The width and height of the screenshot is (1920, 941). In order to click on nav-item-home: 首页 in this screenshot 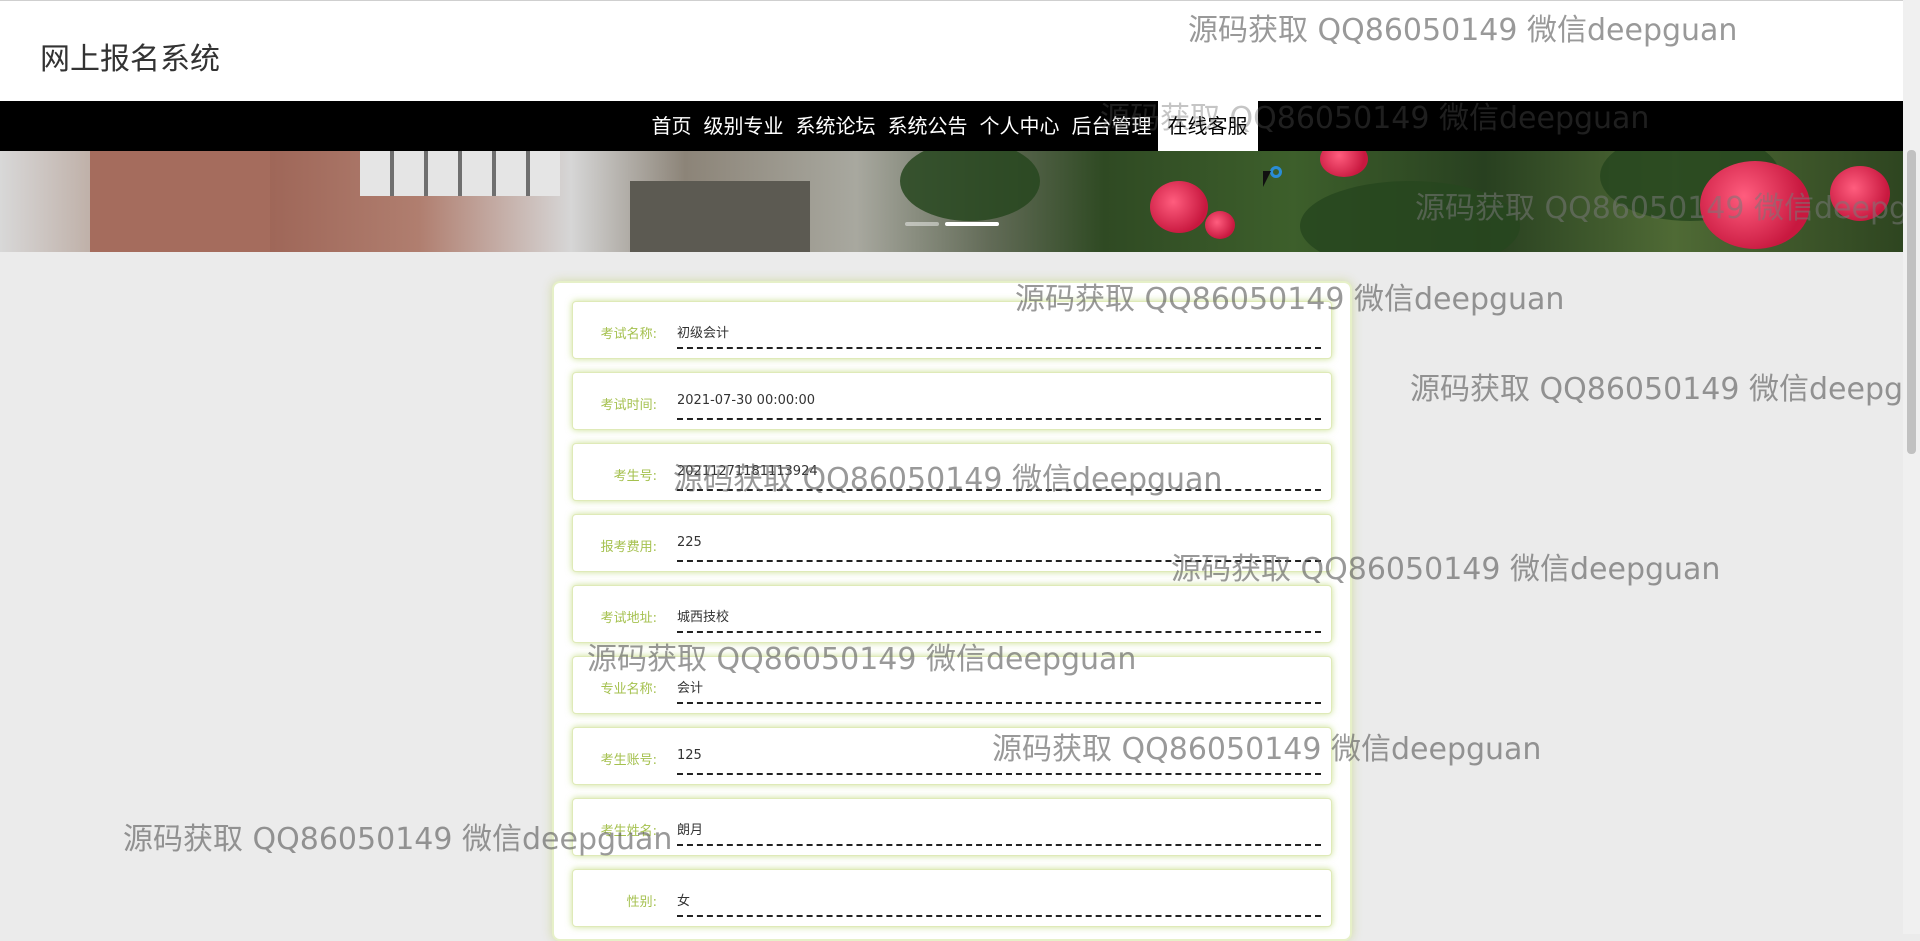, I will do `click(672, 126)`.